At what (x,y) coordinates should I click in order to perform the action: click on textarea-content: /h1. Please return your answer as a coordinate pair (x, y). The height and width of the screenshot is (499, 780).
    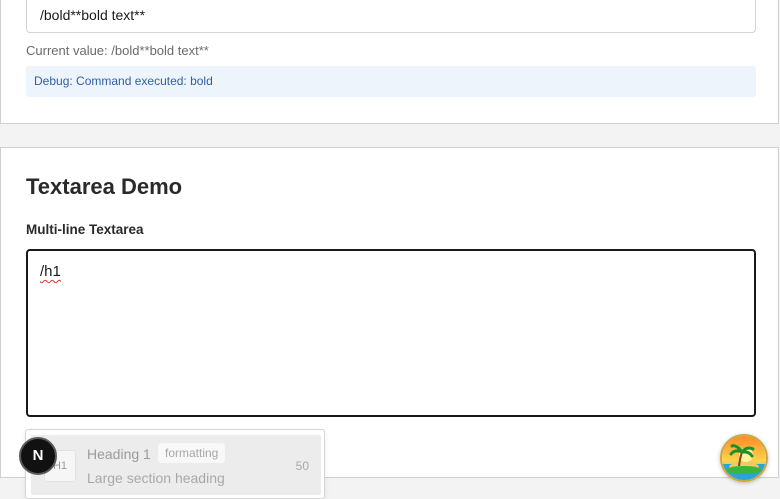
    Looking at the image, I should click on (50, 271).